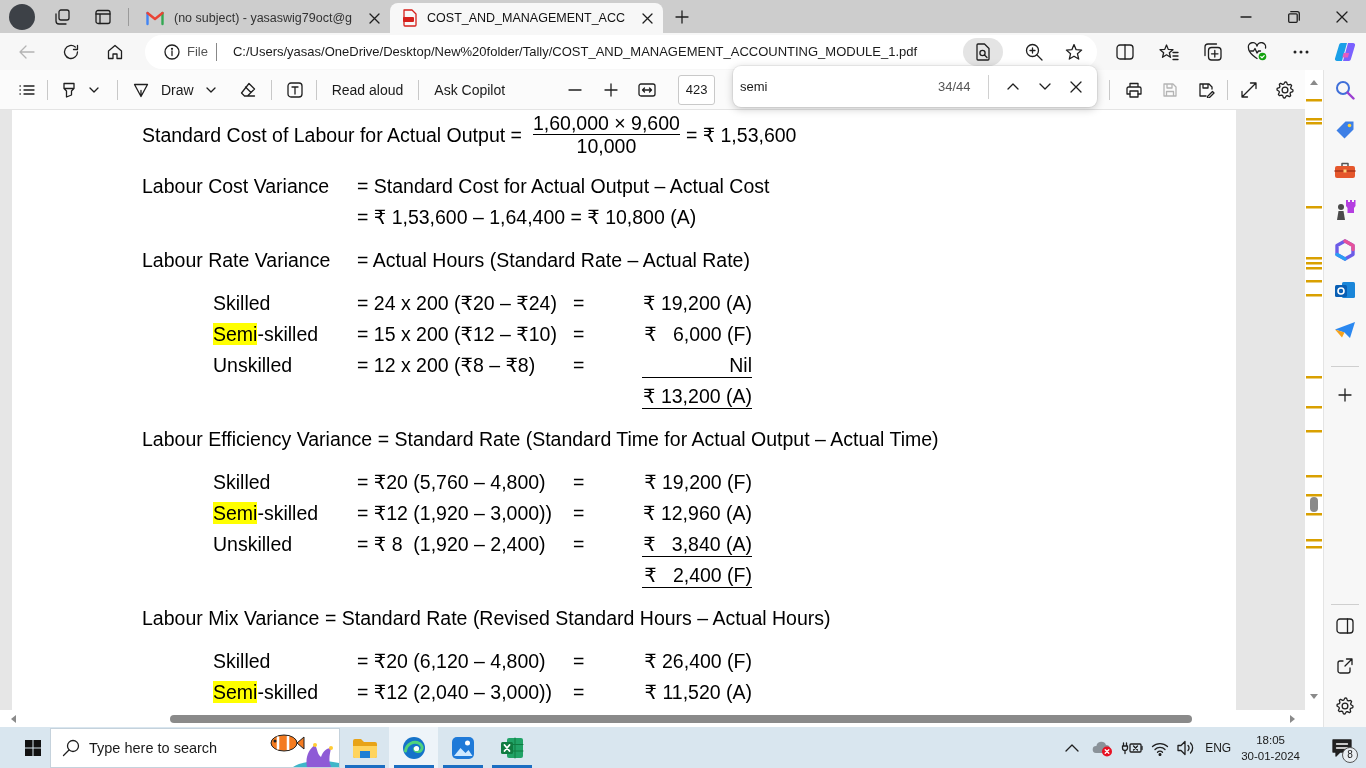 The image size is (1366, 768). Describe the element at coordinates (1125, 51) in the screenshot. I see `split-screen-icon` at that location.